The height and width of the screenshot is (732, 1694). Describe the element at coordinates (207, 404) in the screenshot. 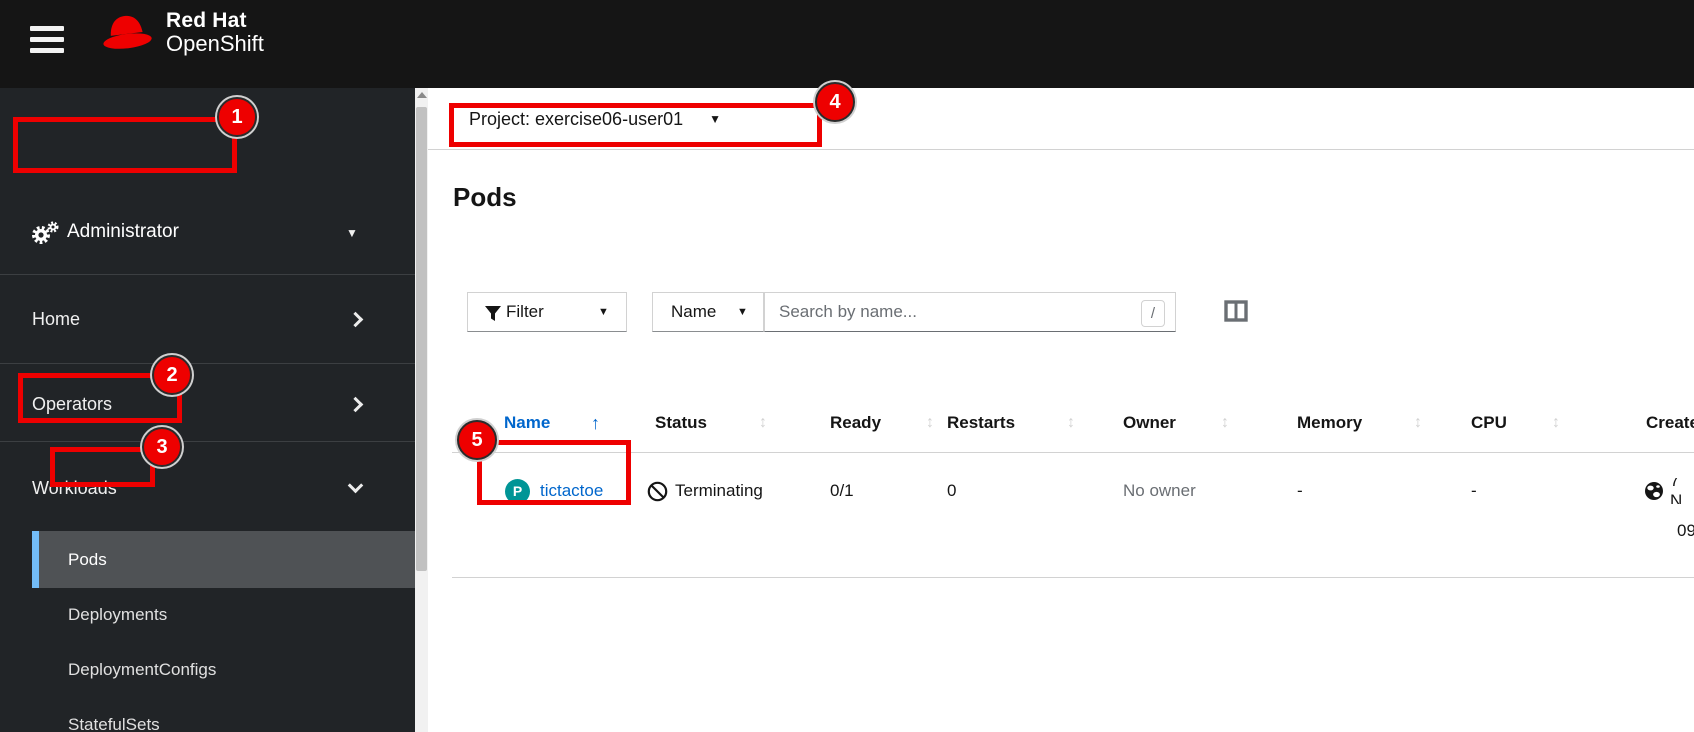

I see `sidebar-item-operators: Operators` at that location.